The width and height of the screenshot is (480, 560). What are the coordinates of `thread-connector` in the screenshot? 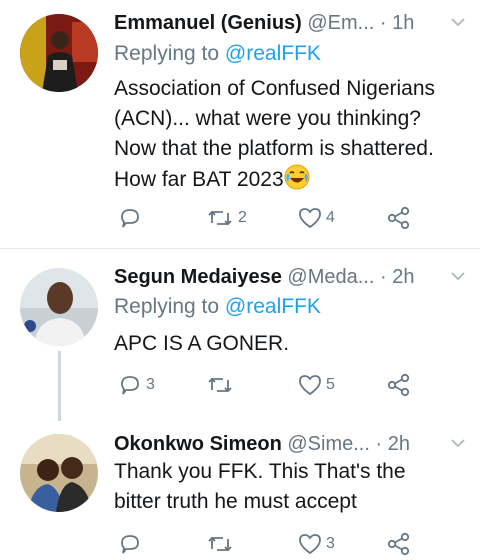 It's located at (59, 386).